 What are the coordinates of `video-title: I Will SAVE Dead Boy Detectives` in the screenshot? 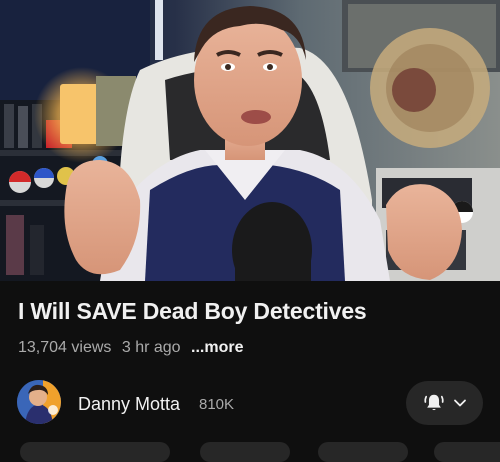 It's located at (253, 311).